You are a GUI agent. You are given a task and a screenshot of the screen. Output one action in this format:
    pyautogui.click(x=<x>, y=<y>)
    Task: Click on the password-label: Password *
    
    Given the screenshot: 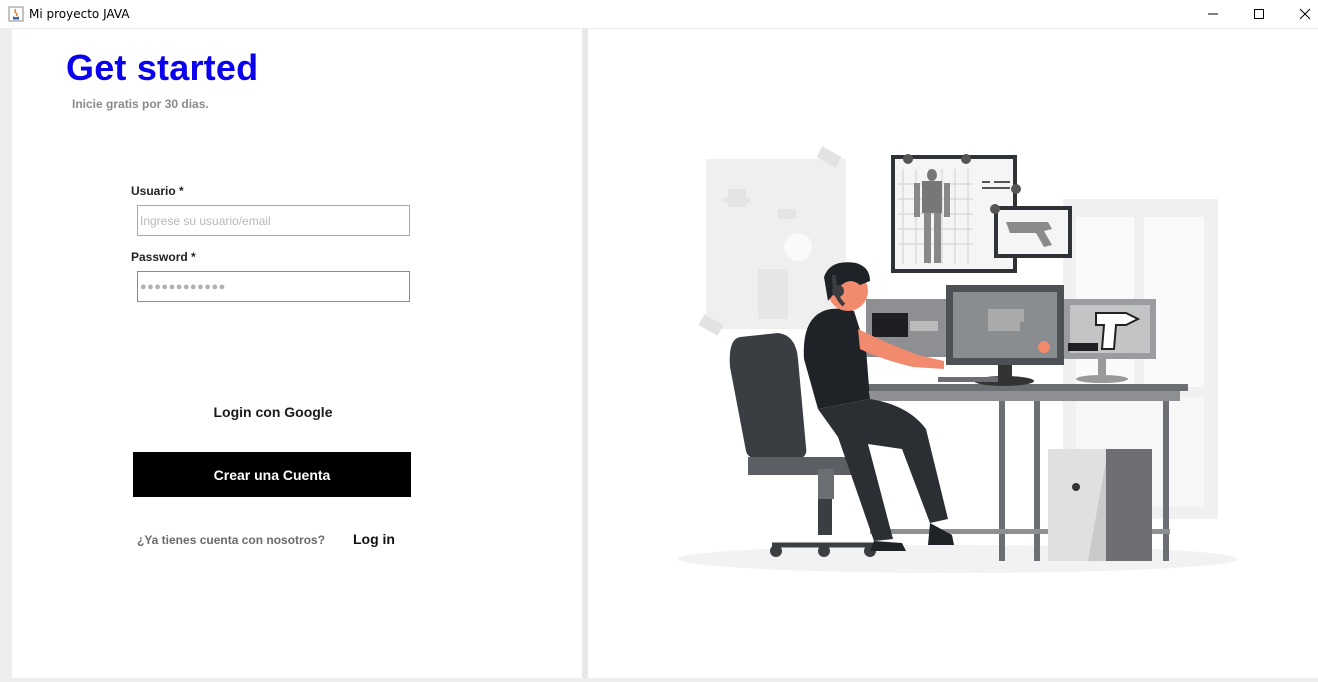 What is the action you would take?
    pyautogui.click(x=163, y=257)
    